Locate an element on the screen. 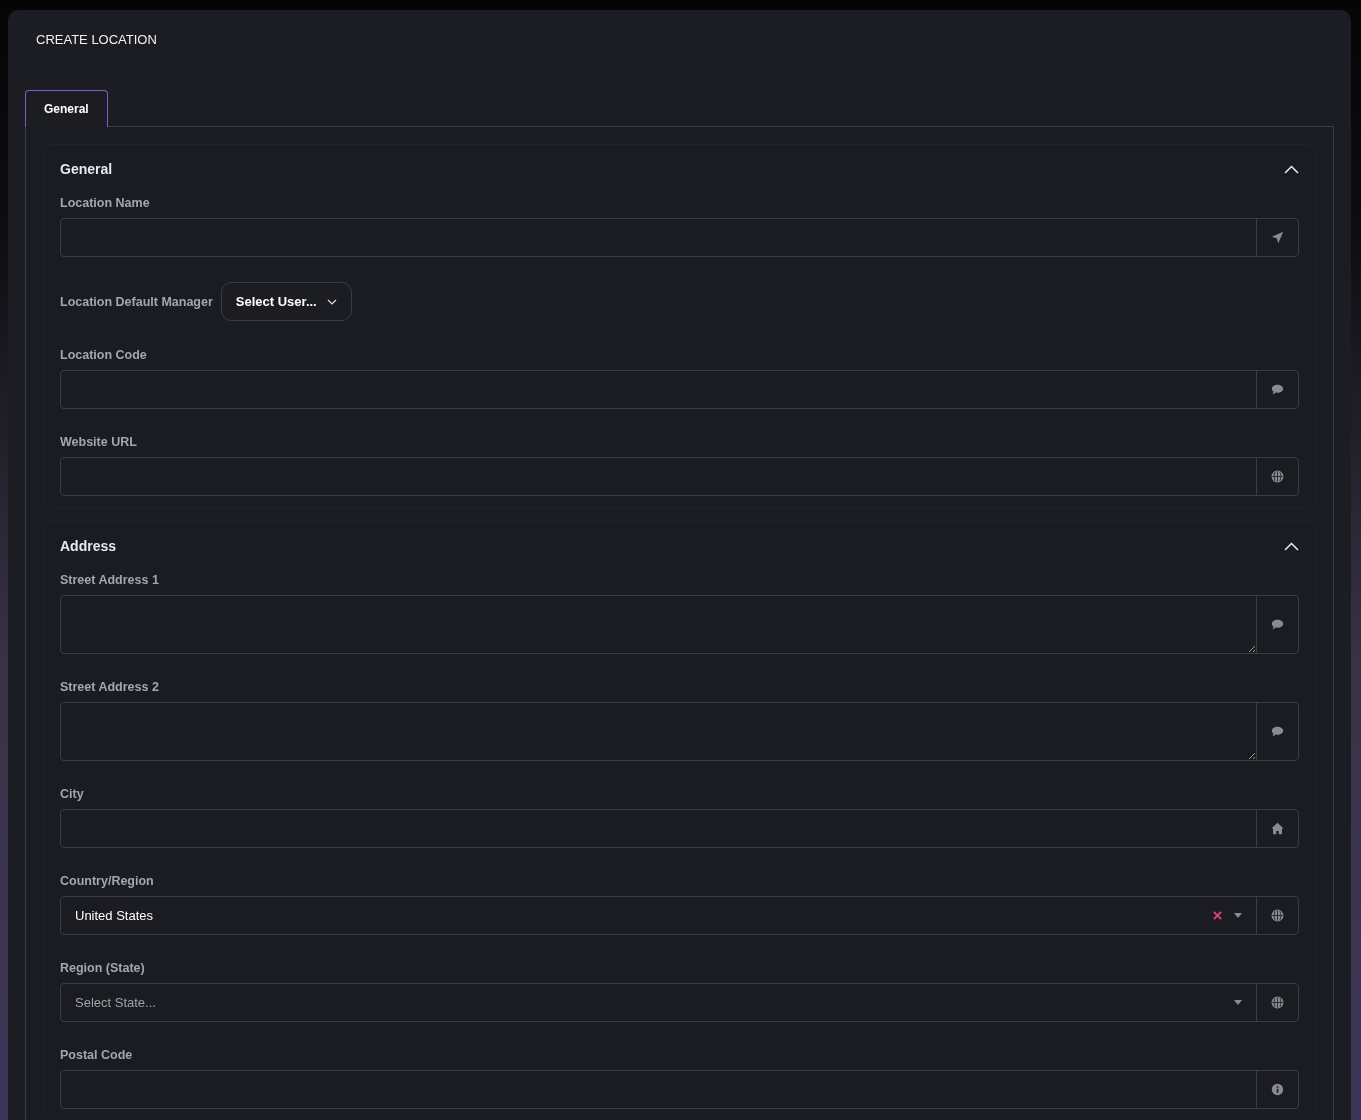  field-label: Location Code is located at coordinates (104, 355).